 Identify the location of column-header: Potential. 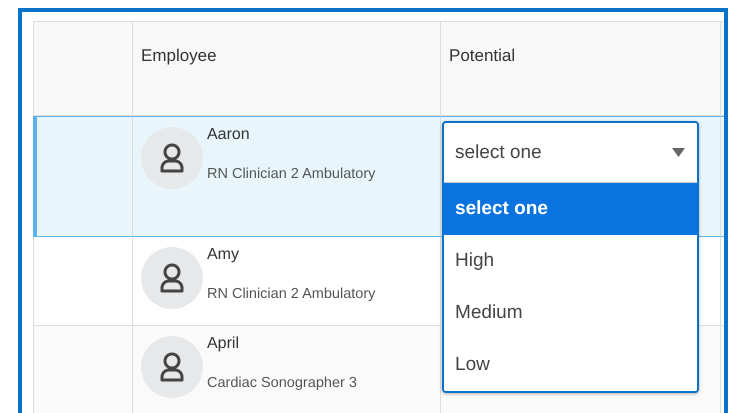
(581, 69).